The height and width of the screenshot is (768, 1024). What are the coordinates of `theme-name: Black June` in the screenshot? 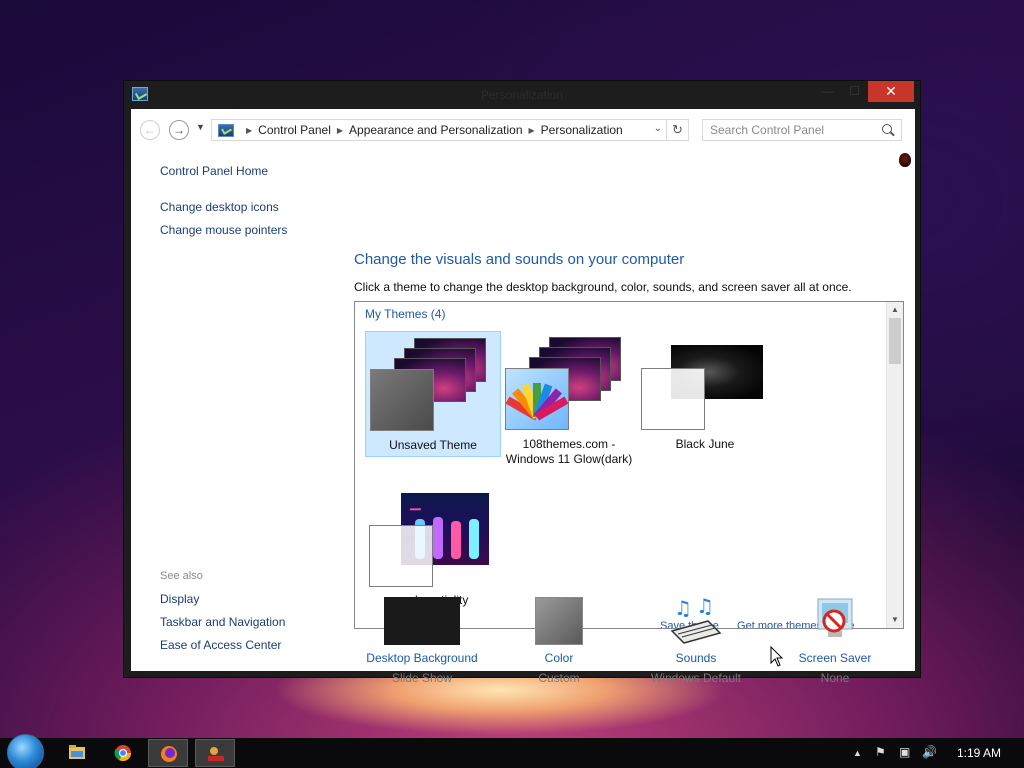 It's located at (705, 444).